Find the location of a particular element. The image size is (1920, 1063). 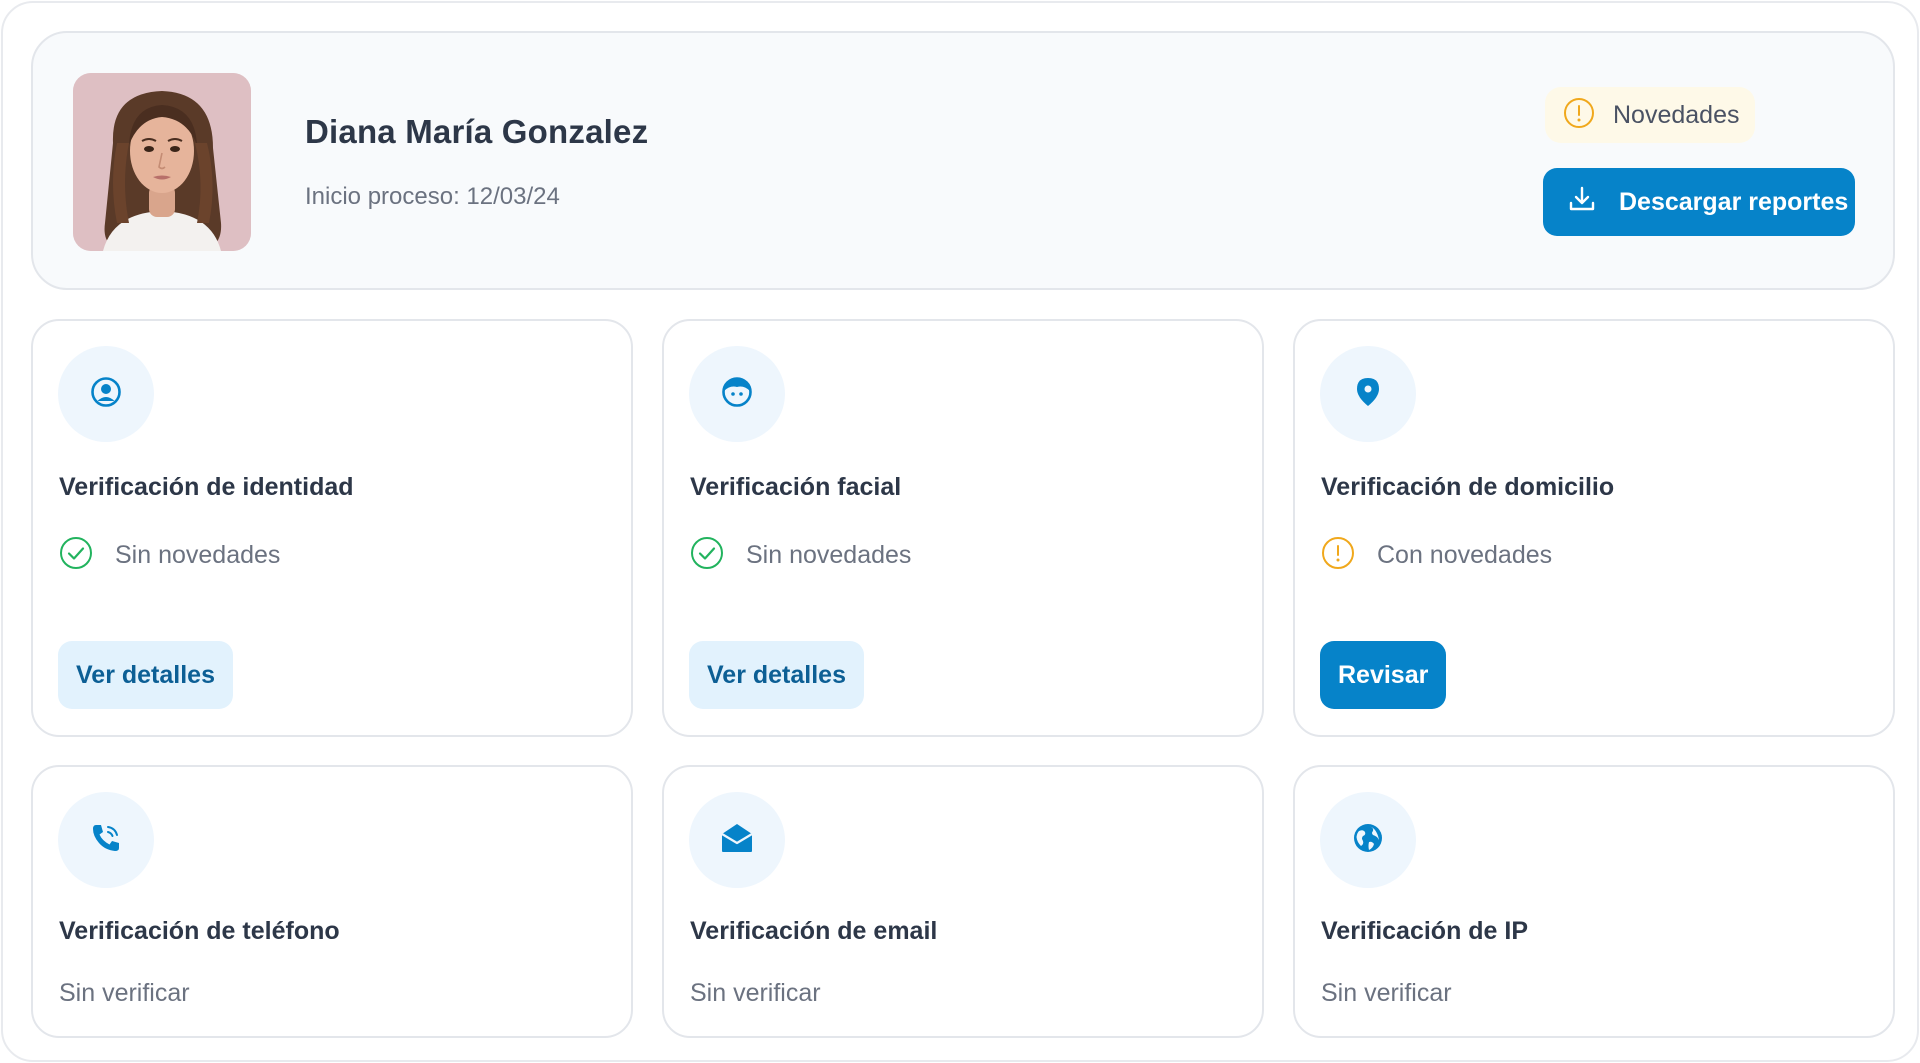

facial-icon-container is located at coordinates (737, 394).